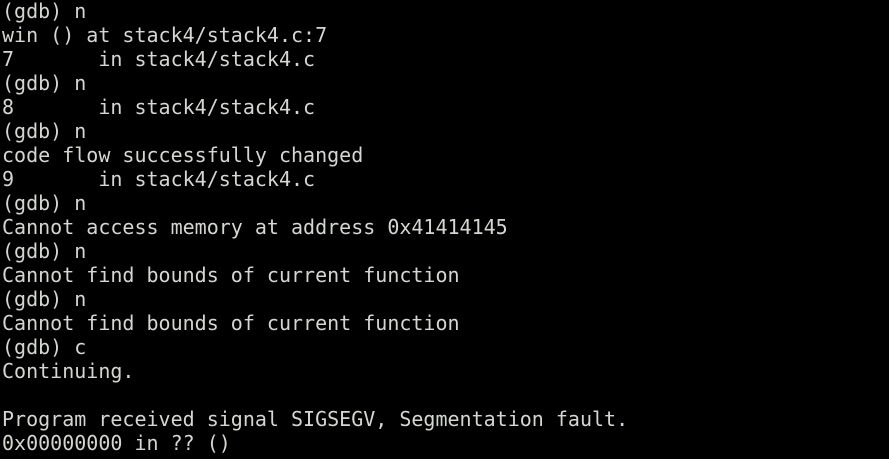 The image size is (889, 459). I want to click on terminal-line: 8 in stack4/stack4.c, so click(159, 107).